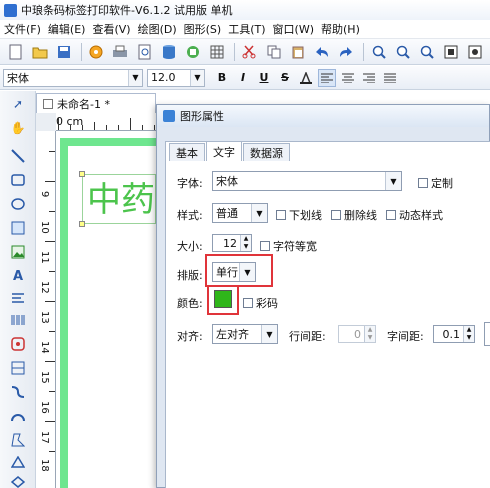 Image resolution: width=490 pixels, height=488 pixels. I want to click on polyline-icon, so click(18, 392).